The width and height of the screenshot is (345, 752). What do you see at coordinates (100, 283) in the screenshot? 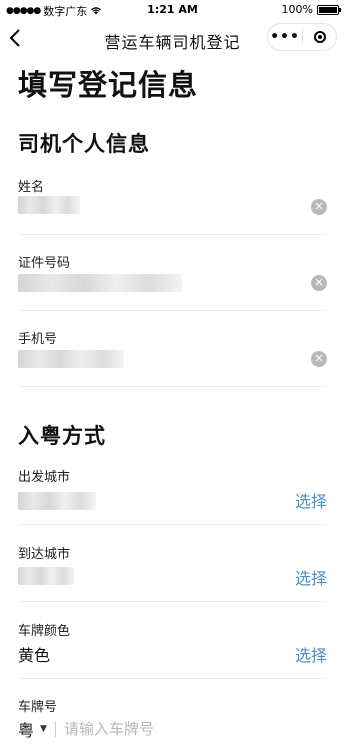
I see `id-number-value-redacted` at bounding box center [100, 283].